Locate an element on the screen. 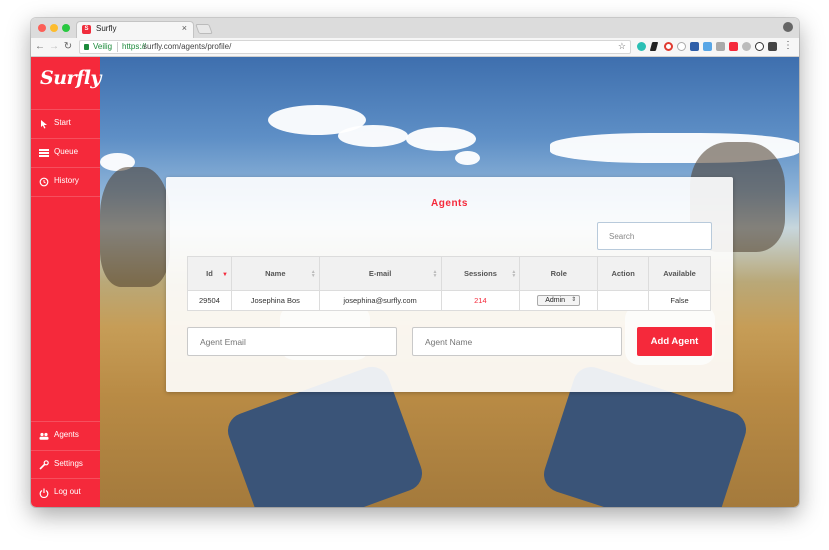 The width and height of the screenshot is (829, 550). sidebar-item-start: Start is located at coordinates (65, 123).